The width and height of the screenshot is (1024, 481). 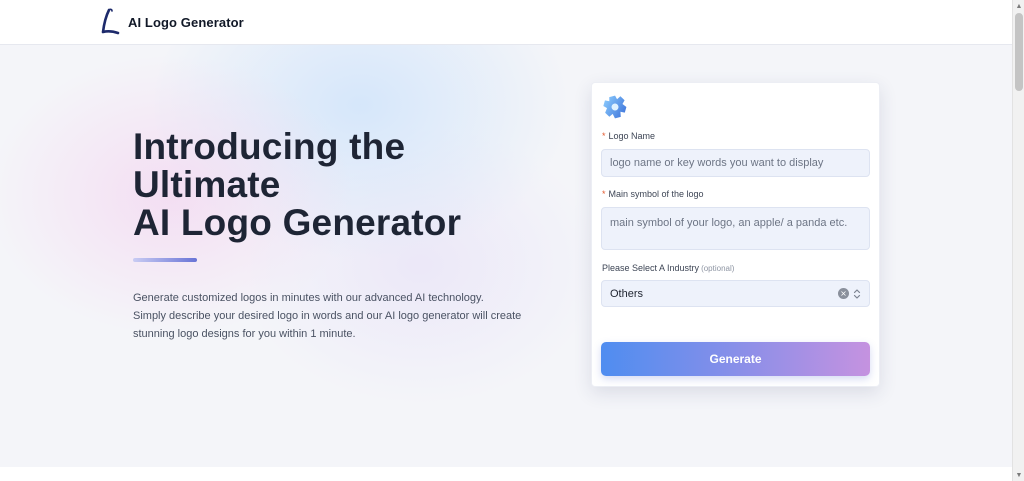 I want to click on brand-name: AI Logo Generator, so click(x=186, y=22).